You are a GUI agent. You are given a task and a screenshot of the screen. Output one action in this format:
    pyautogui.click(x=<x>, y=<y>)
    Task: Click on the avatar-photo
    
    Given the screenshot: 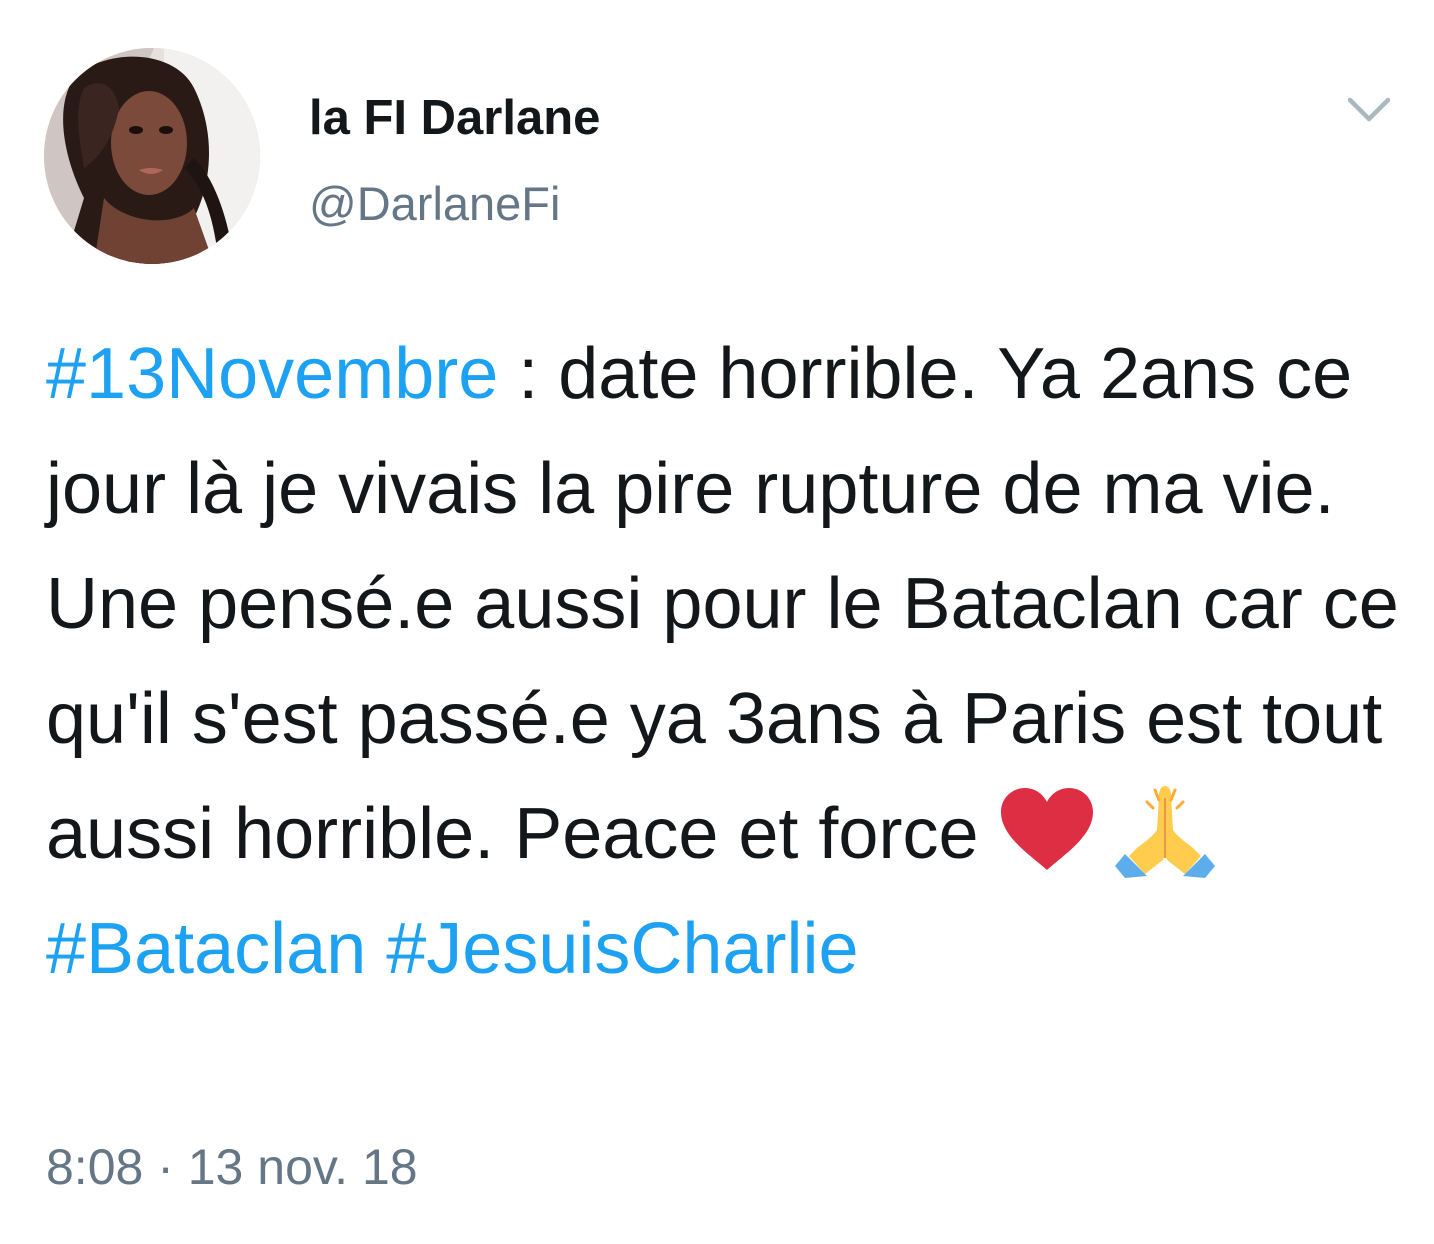 What is the action you would take?
    pyautogui.click(x=152, y=156)
    